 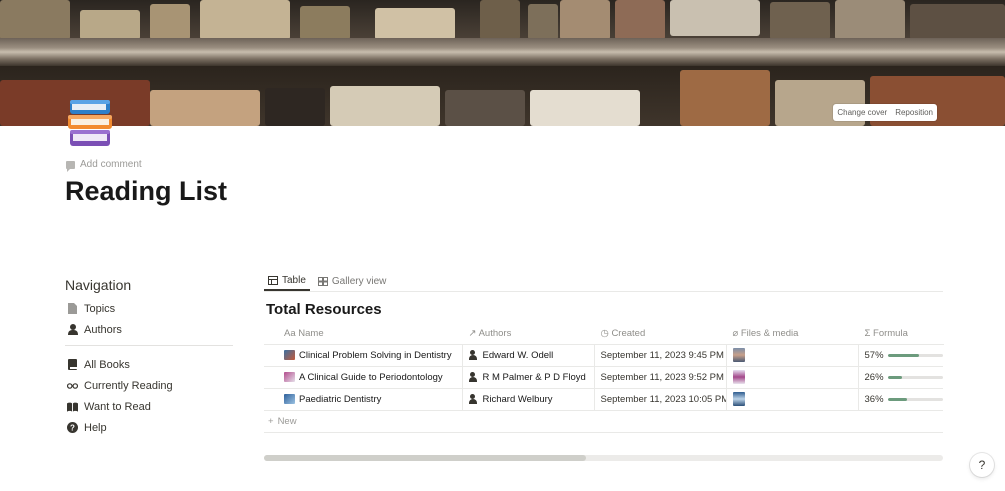 What do you see at coordinates (518, 399) in the screenshot?
I see `row-author: Richard Welbury` at bounding box center [518, 399].